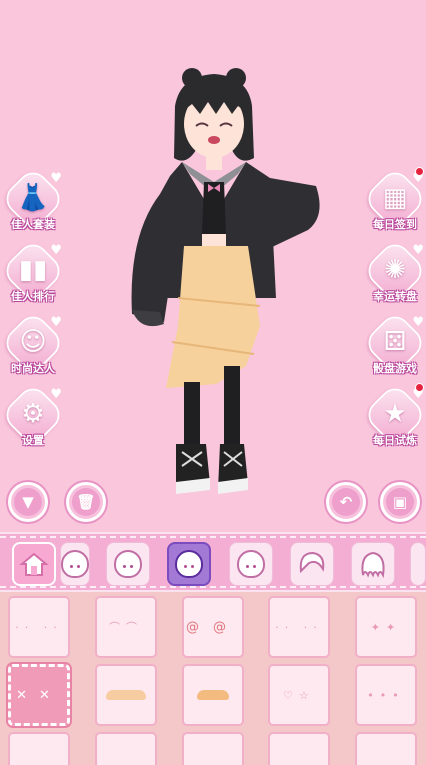 Image resolution: width=426 pixels, height=765 pixels. I want to click on menu-label: 骰盘游戏, so click(395, 368).